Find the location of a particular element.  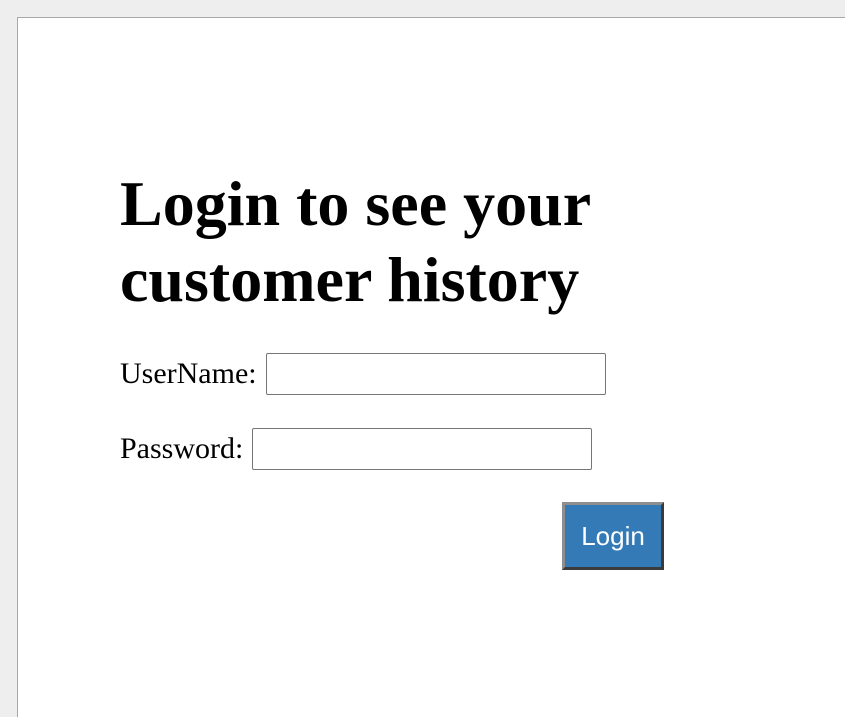

username-input is located at coordinates (435, 374).